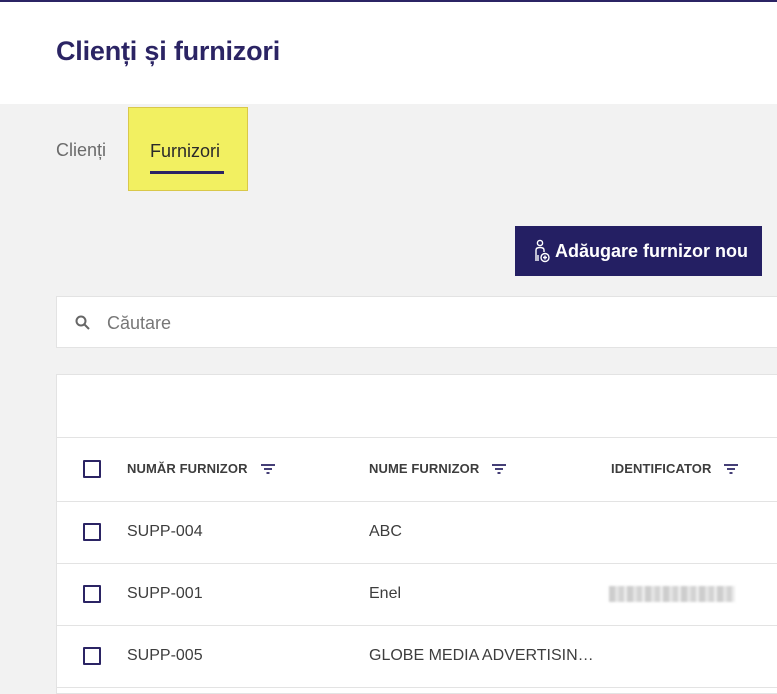 The height and width of the screenshot is (694, 777). I want to click on column-header-label: NUME FURNIZOR, so click(424, 468).